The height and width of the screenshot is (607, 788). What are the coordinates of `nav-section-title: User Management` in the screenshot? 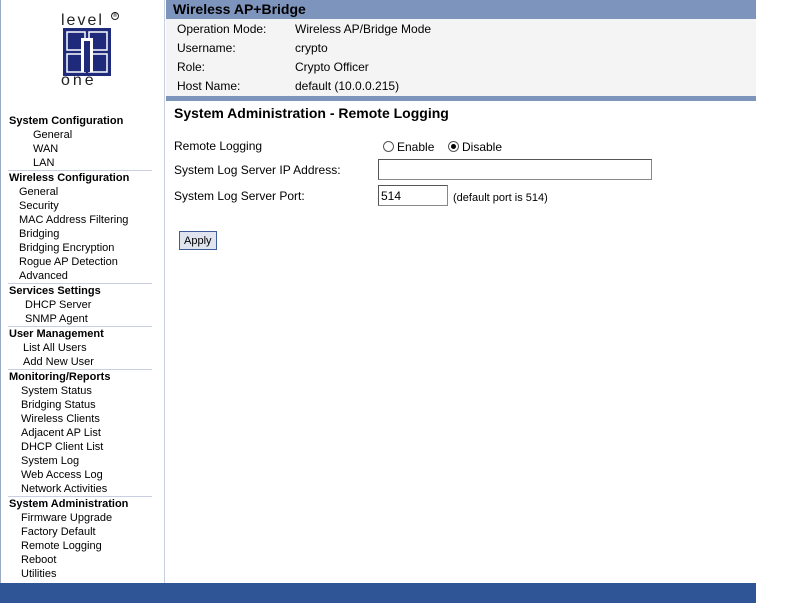 It's located at (56, 334).